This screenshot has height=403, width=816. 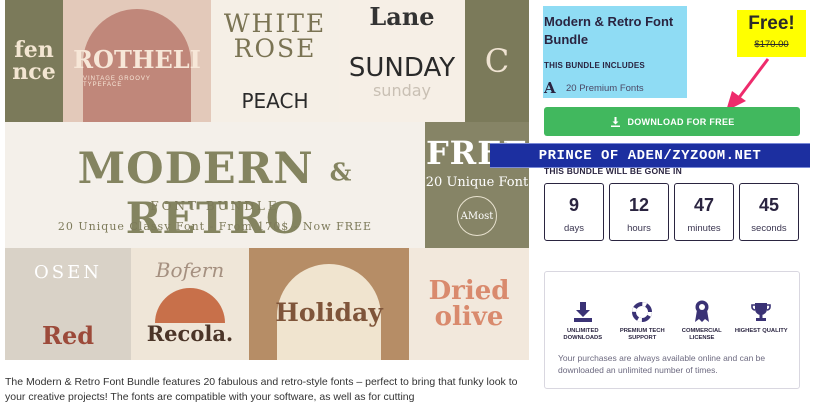 I want to click on pointer-arrow-icon, so click(x=748, y=84).